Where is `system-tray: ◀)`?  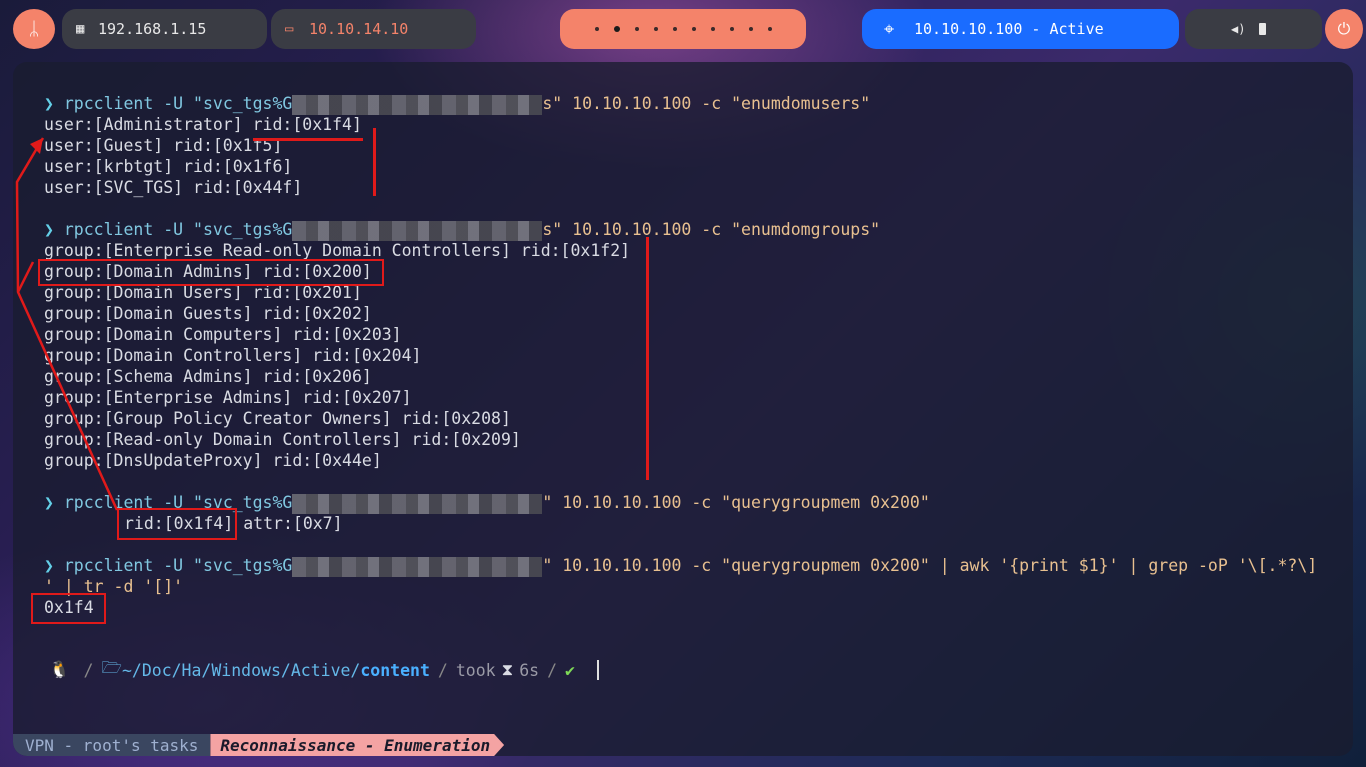 system-tray: ◀) is located at coordinates (1253, 29).